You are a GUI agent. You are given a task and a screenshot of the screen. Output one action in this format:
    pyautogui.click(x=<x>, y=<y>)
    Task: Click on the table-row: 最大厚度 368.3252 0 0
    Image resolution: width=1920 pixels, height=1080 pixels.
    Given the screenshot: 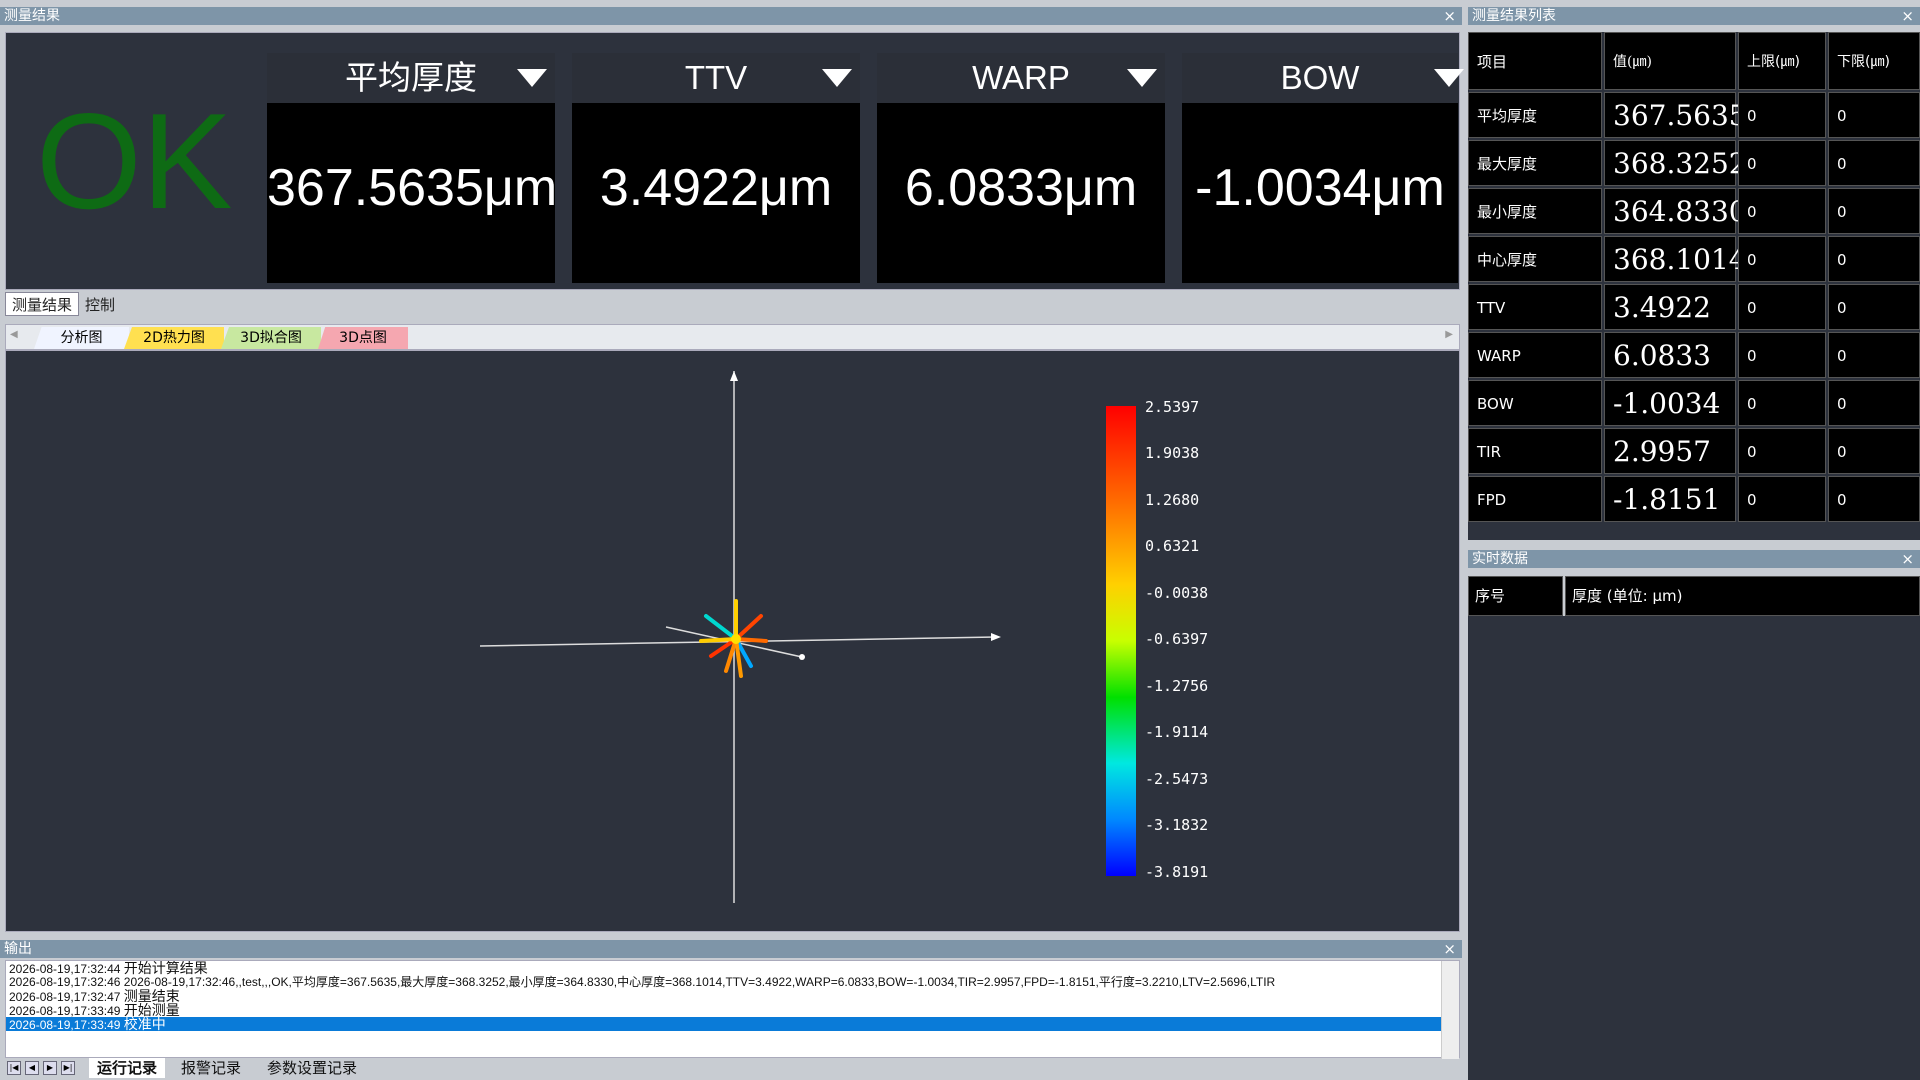 What is the action you would take?
    pyautogui.click(x=1694, y=164)
    